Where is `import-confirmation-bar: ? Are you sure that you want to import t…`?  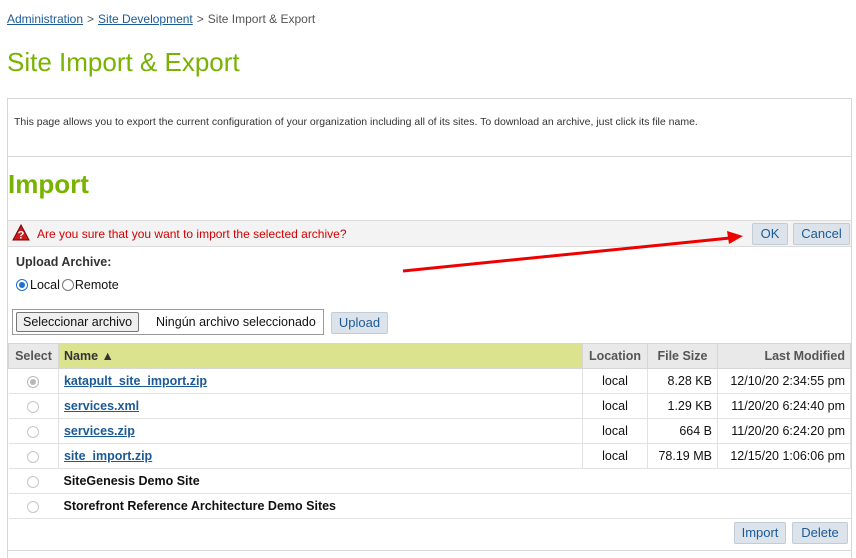 import-confirmation-bar: ? Are you sure that you want to import t… is located at coordinates (429, 233).